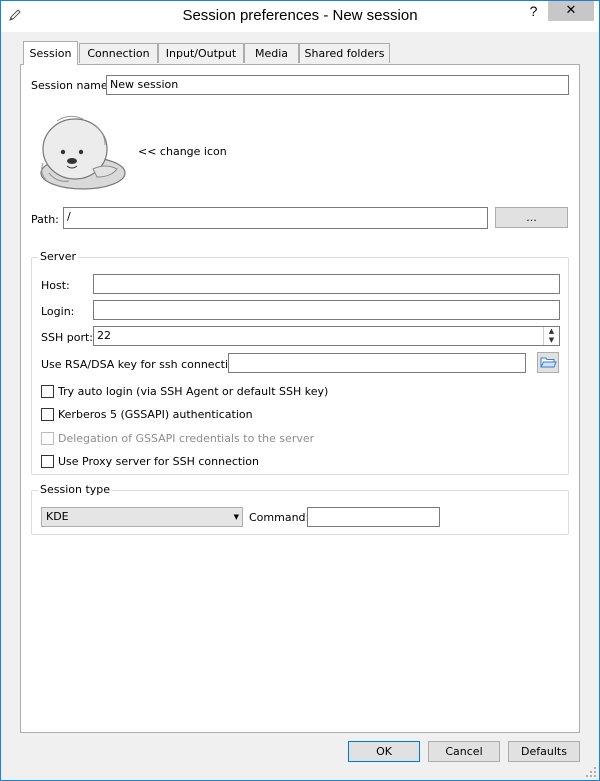 Image resolution: width=600 pixels, height=781 pixels. What do you see at coordinates (337, 85) in the screenshot?
I see `session-name-input: New session` at bounding box center [337, 85].